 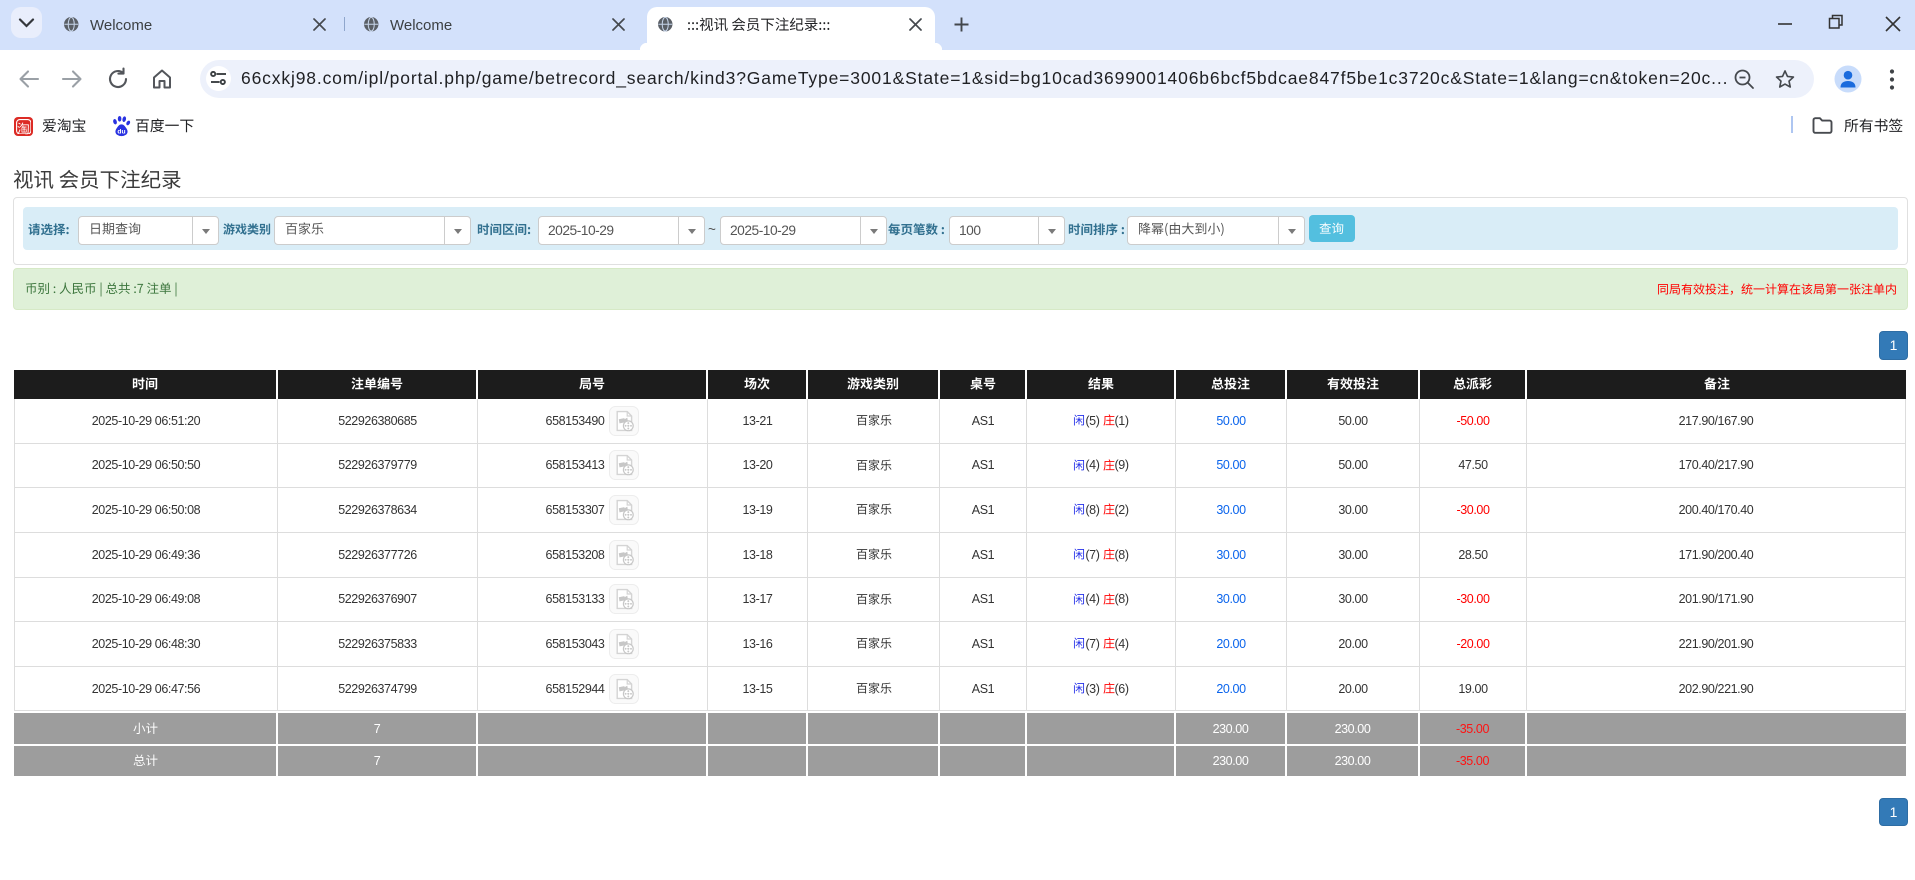 What do you see at coordinates (121, 131) in the screenshot?
I see `svg-text: du` at bounding box center [121, 131].